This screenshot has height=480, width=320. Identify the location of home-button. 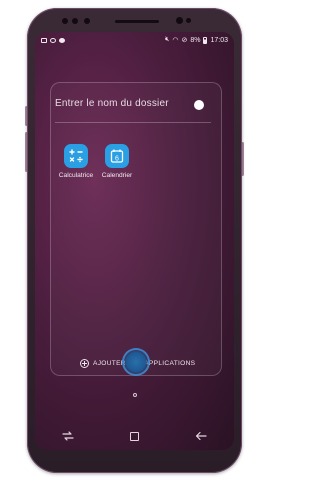
(134, 436).